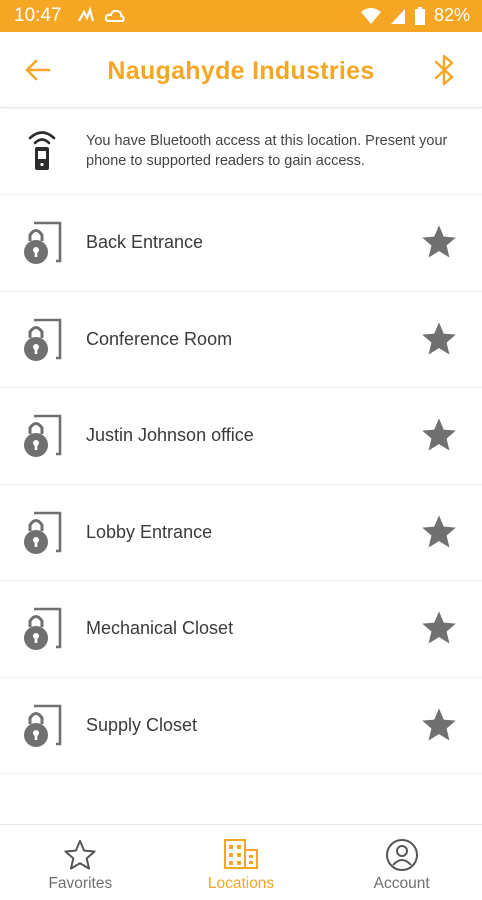 The height and width of the screenshot is (900, 482). I want to click on nav-label: Favorites, so click(80, 883).